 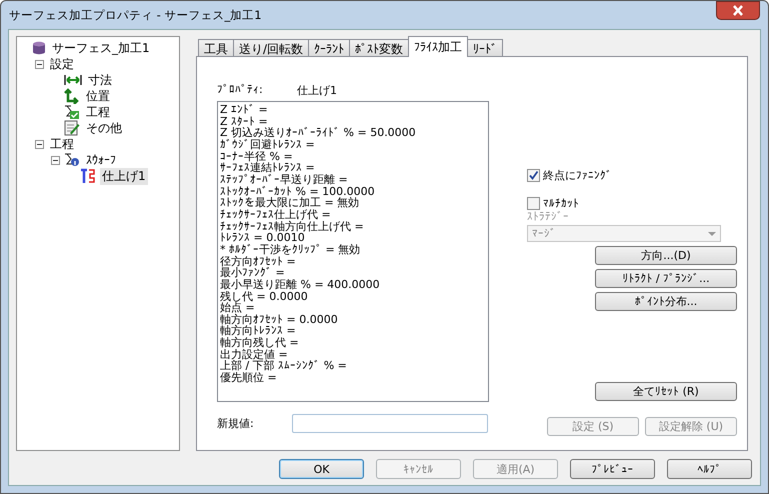 I want to click on property-item: ｶﾞｳｼﾞ回避ﾄﾚﾗﾝｽ =, so click(x=354, y=144).